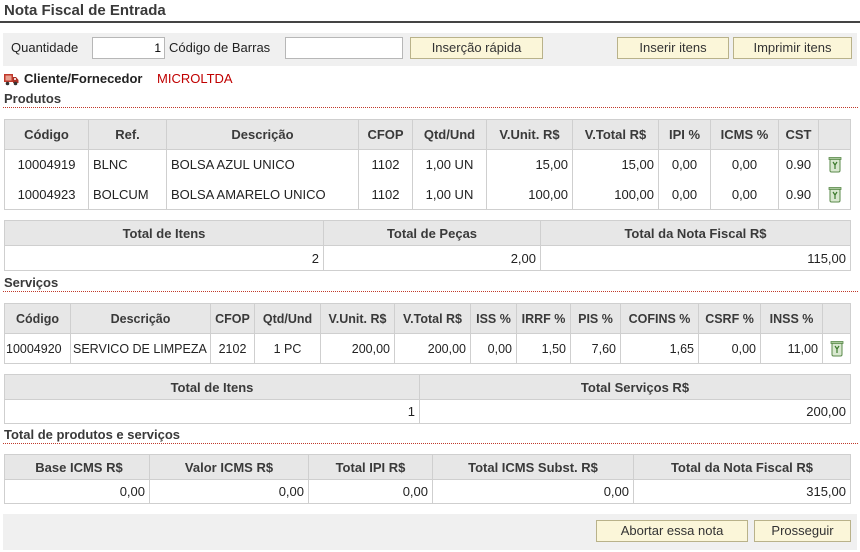 This screenshot has width=860, height=552. Describe the element at coordinates (85, 10) in the screenshot. I see `page-title: Nota Fiscal de Entrada` at that location.